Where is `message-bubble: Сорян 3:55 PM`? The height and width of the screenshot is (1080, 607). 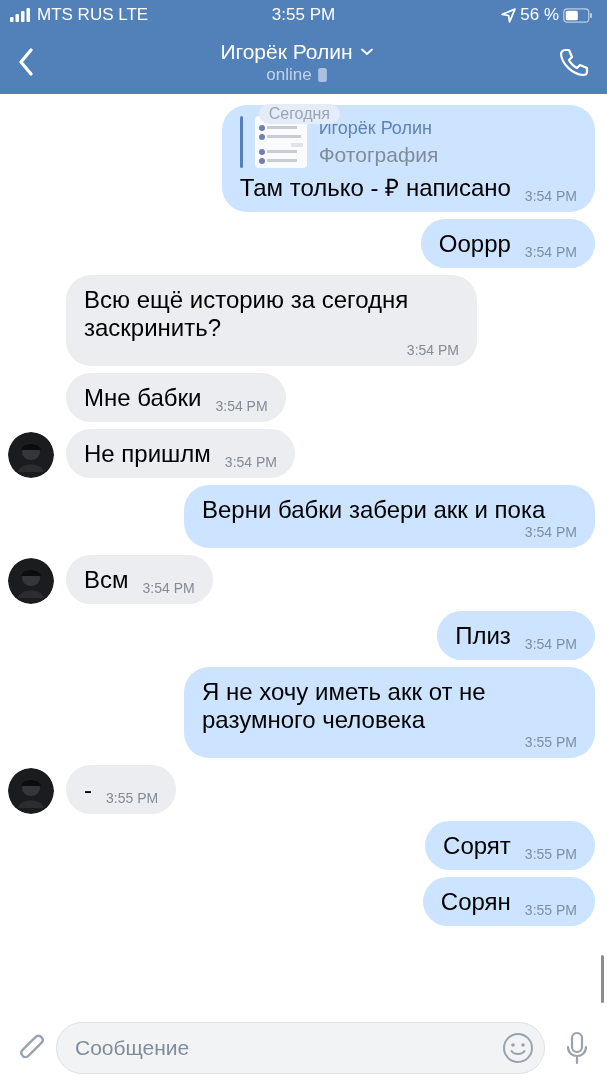
message-bubble: Сорян 3:55 PM is located at coordinates (508, 901).